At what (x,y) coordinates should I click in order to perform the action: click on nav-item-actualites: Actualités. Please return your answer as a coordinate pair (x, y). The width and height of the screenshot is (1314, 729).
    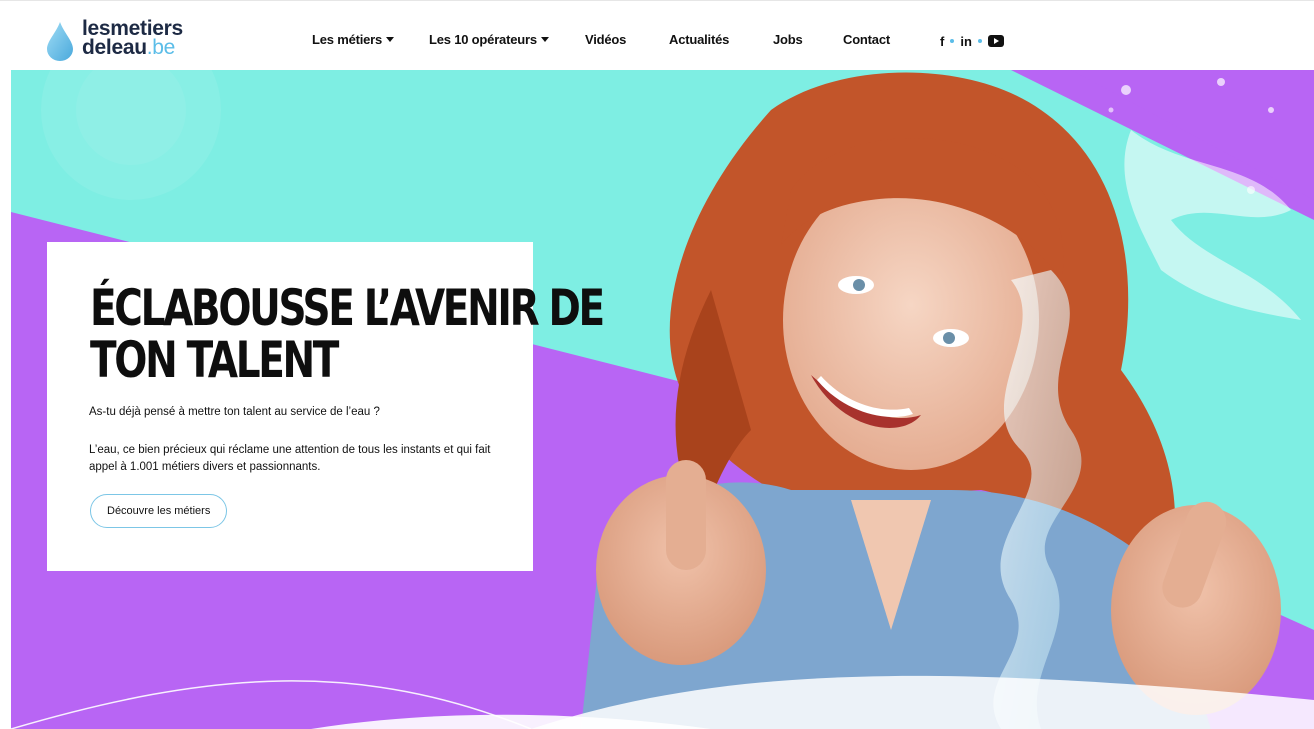
    Looking at the image, I should click on (699, 39).